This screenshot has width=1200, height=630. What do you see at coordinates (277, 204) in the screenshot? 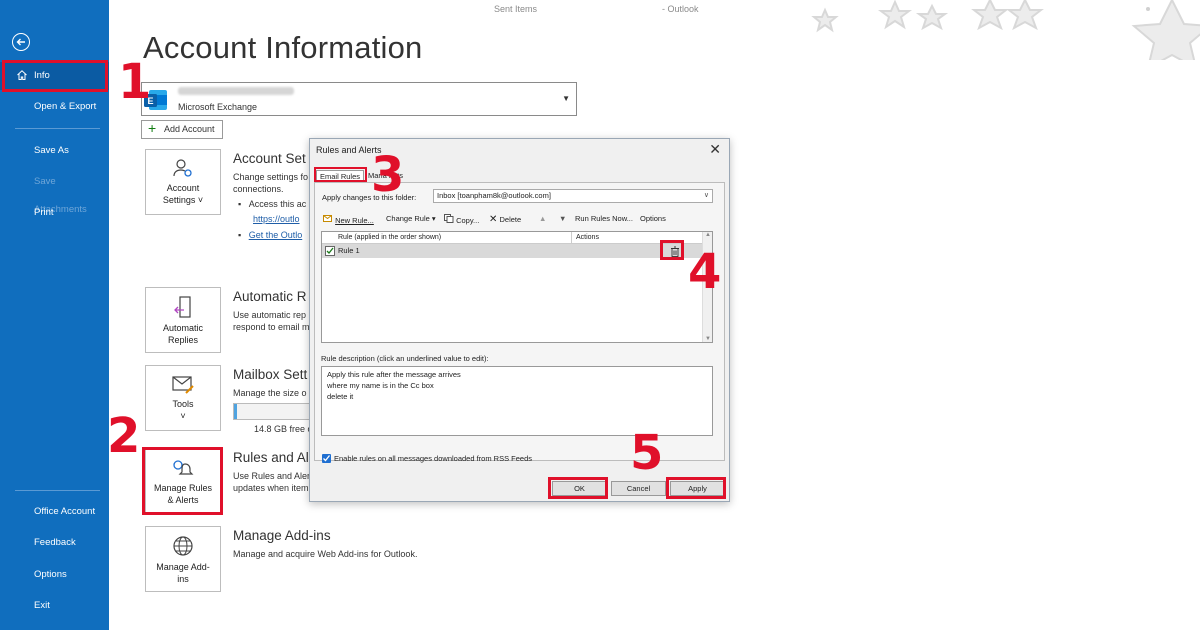
I see `access-text: Access this ac` at bounding box center [277, 204].